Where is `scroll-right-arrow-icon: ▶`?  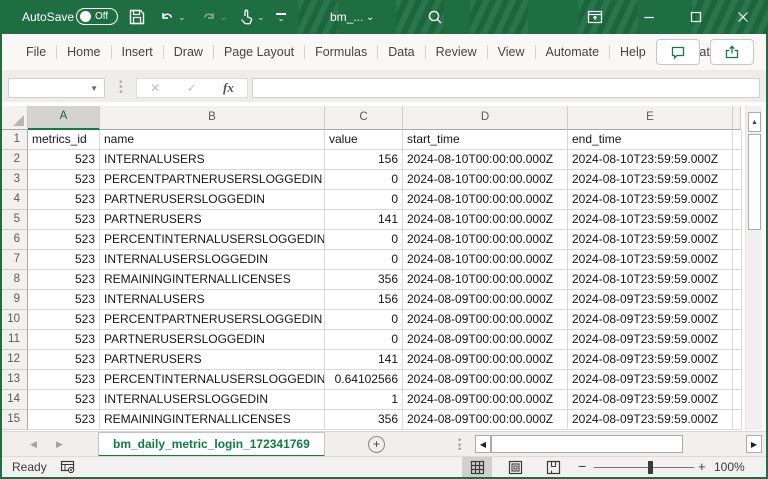 scroll-right-arrow-icon: ▶ is located at coordinates (754, 444).